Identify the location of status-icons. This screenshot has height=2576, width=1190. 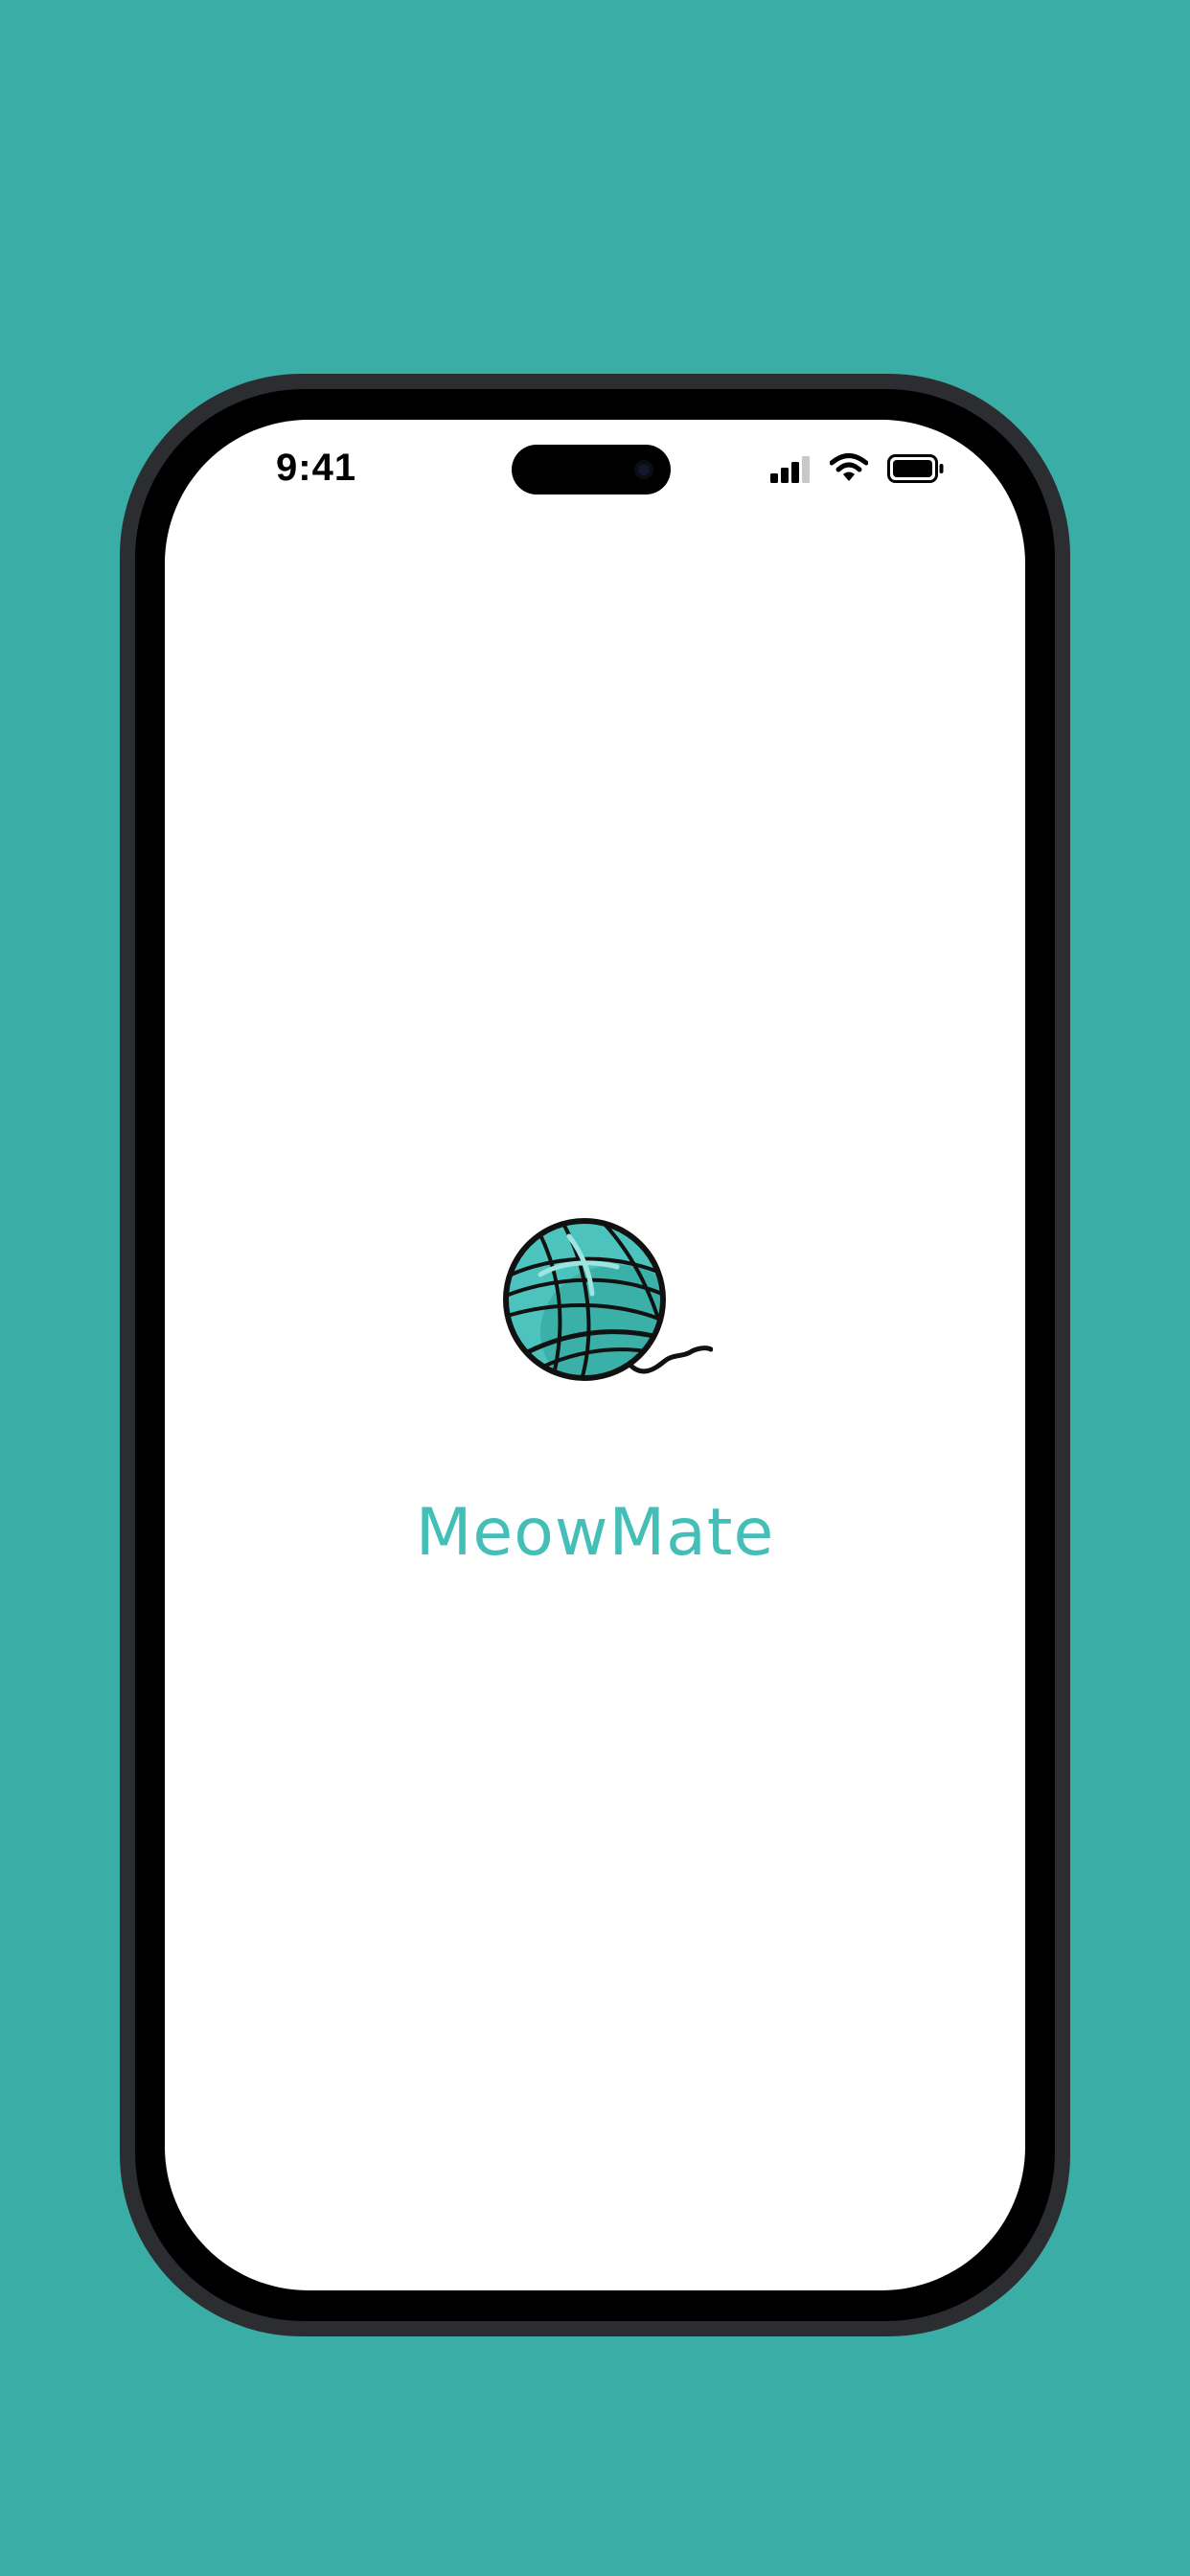
(857, 469).